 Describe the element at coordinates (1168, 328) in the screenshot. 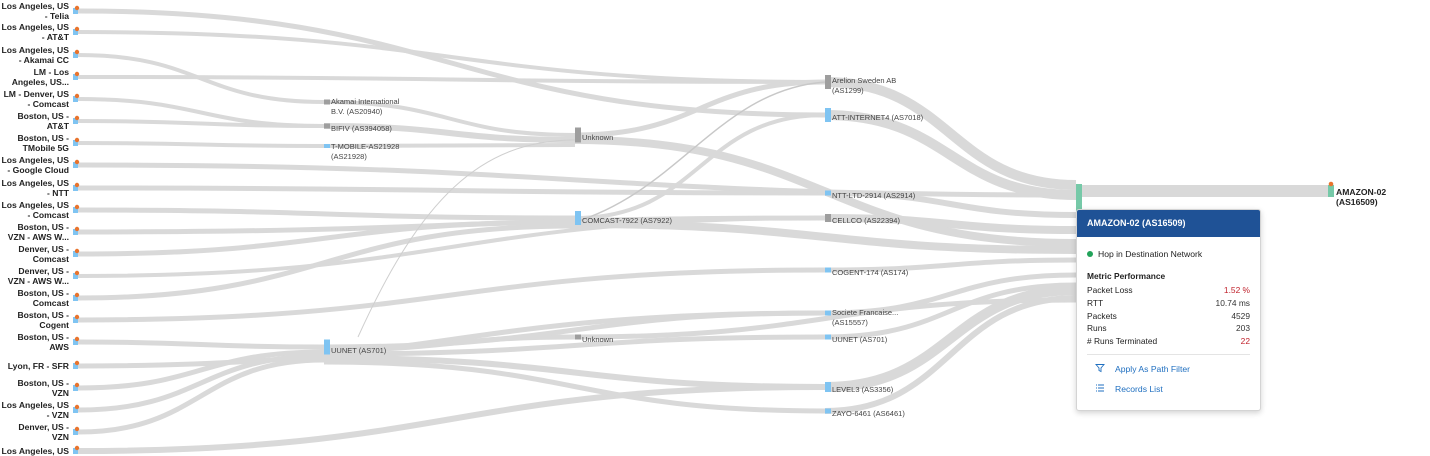

I see `metric-row: Runs 203` at that location.